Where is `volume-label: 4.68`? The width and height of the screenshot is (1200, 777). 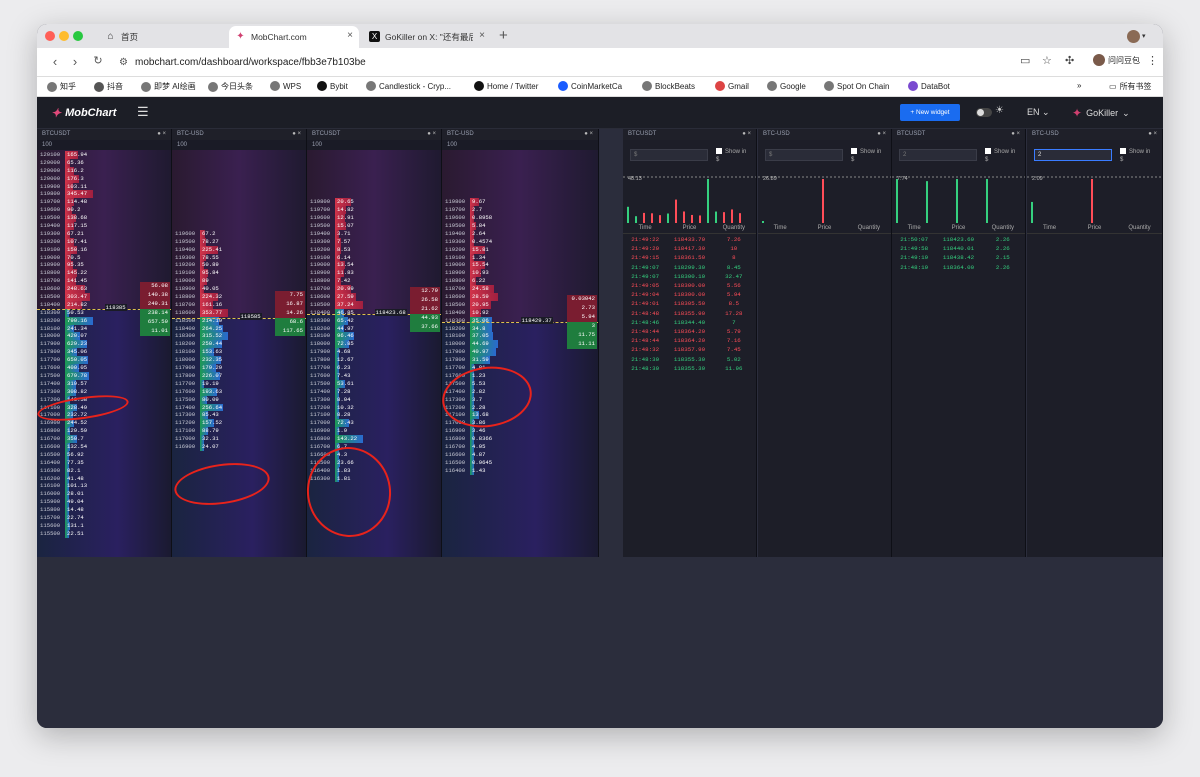 volume-label: 4.68 is located at coordinates (344, 352).